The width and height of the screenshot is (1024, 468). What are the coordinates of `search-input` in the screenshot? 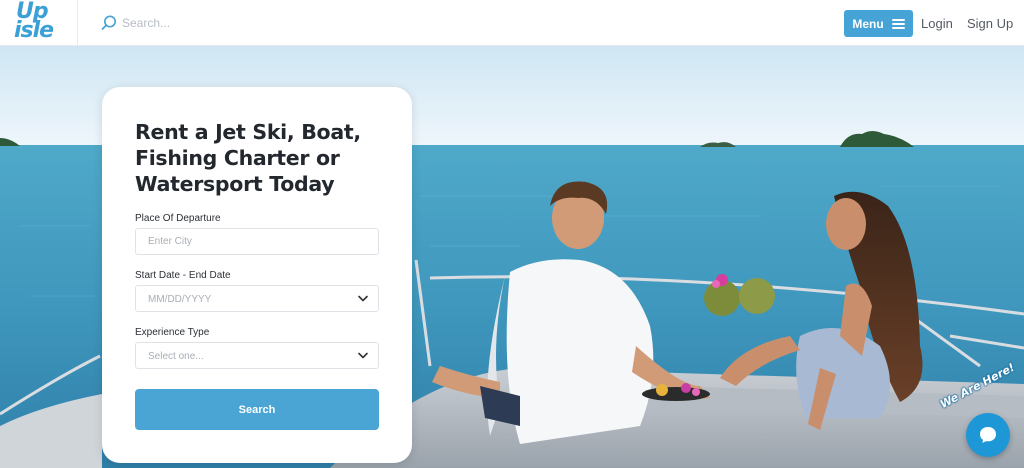 It's located at (252, 23).